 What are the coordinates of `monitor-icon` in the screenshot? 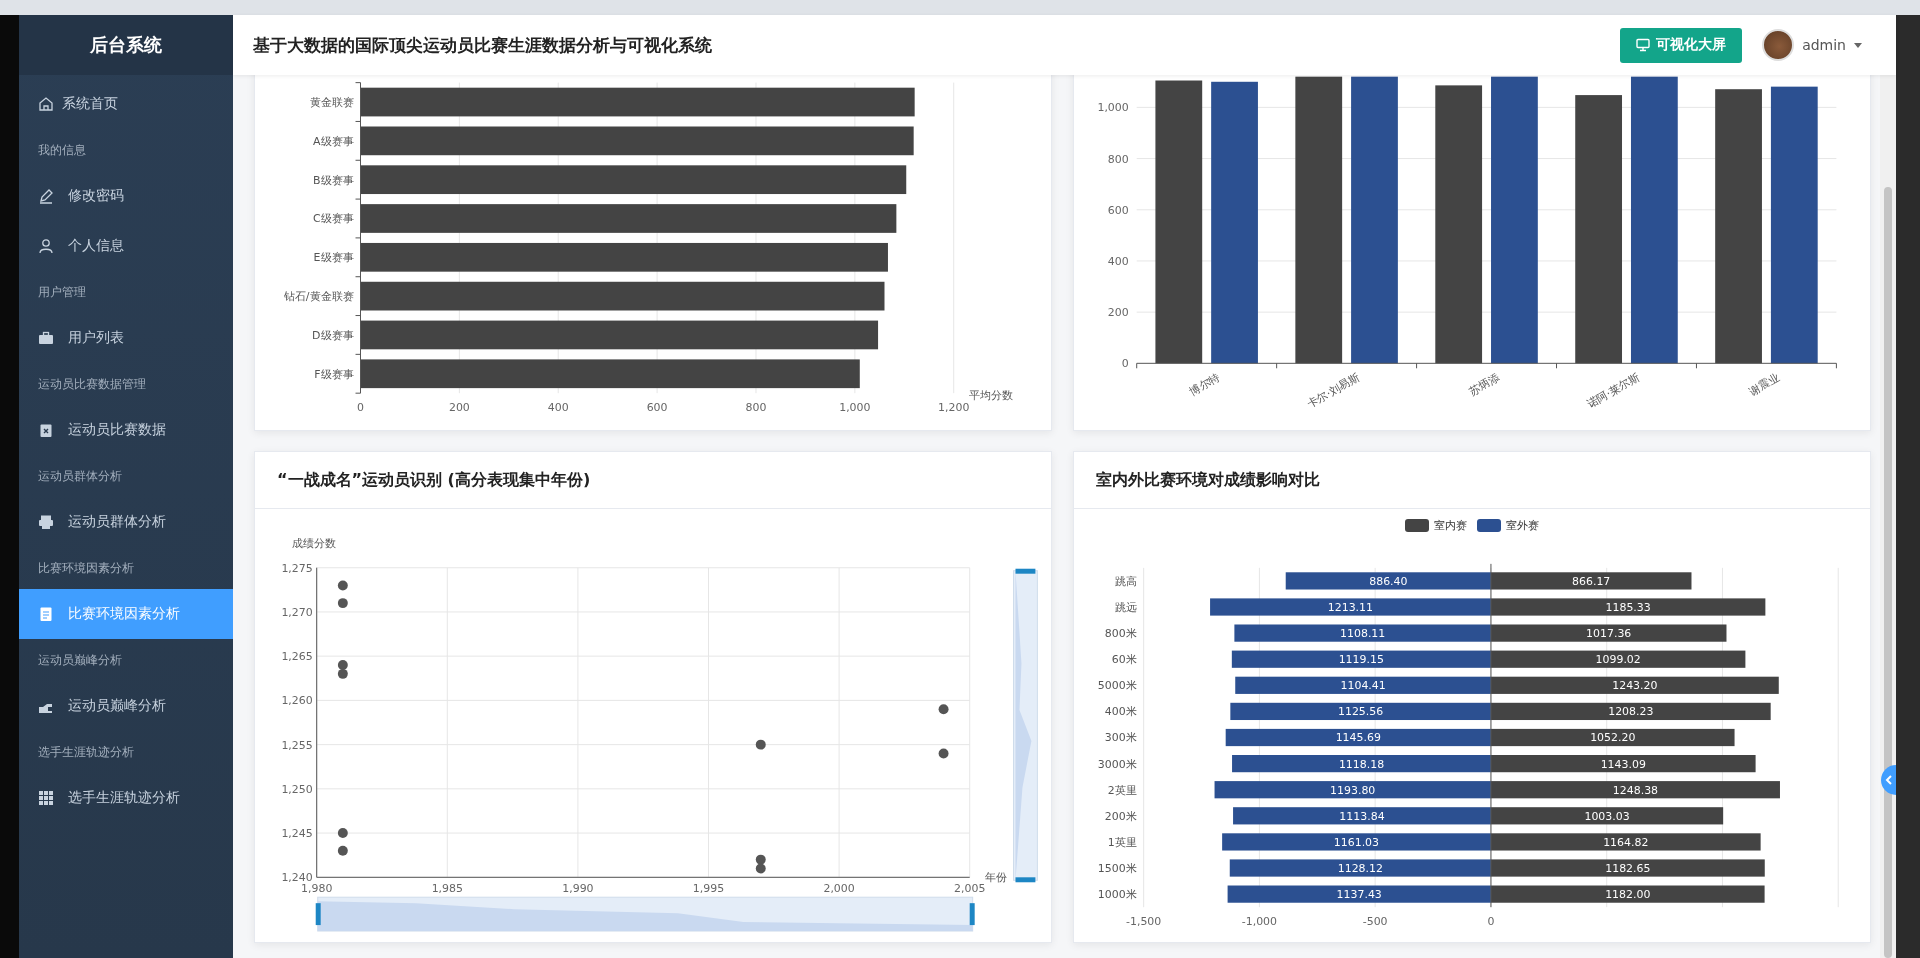 It's located at (1643, 45).